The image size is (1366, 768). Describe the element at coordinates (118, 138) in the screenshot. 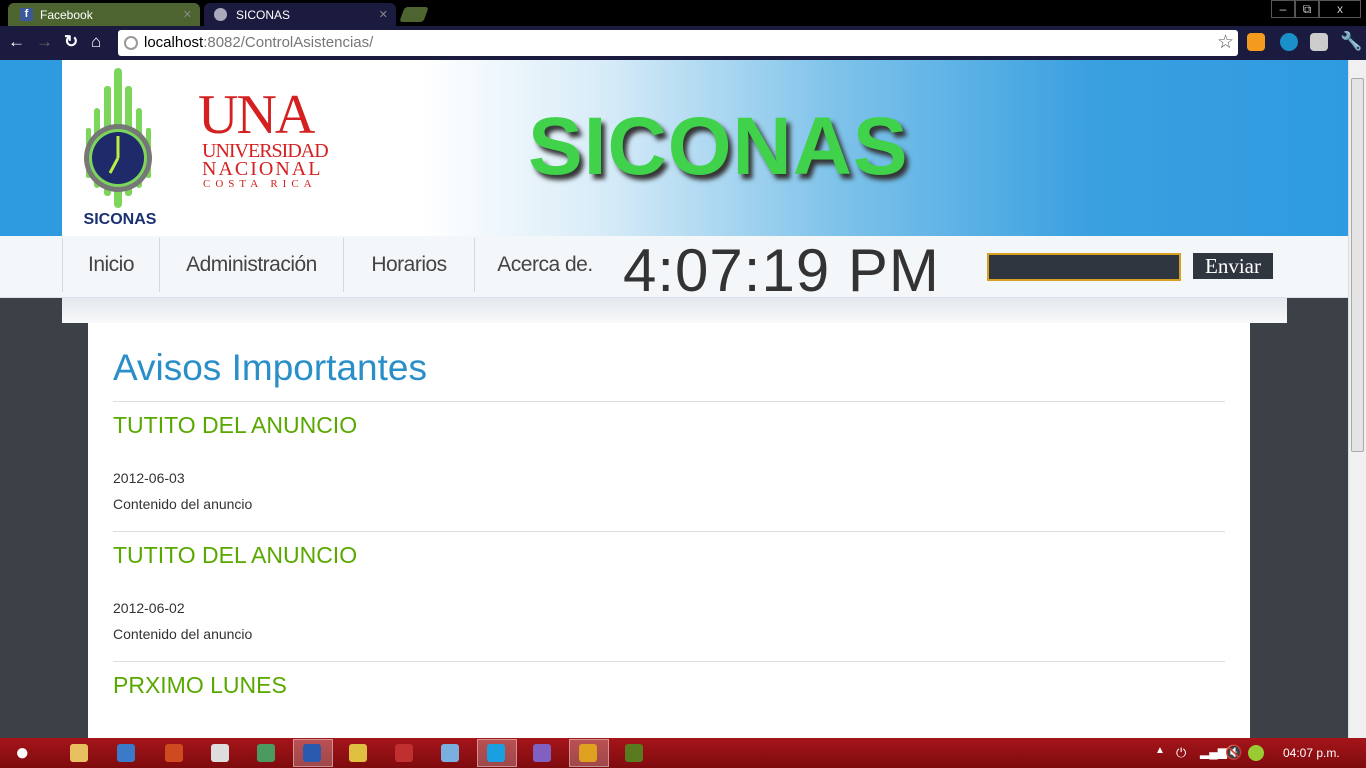

I see `clock-logo-icon` at that location.